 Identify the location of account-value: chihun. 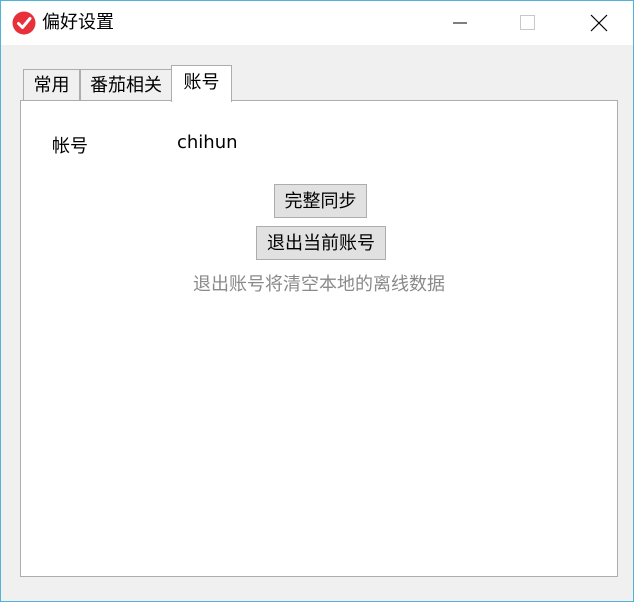
(207, 142).